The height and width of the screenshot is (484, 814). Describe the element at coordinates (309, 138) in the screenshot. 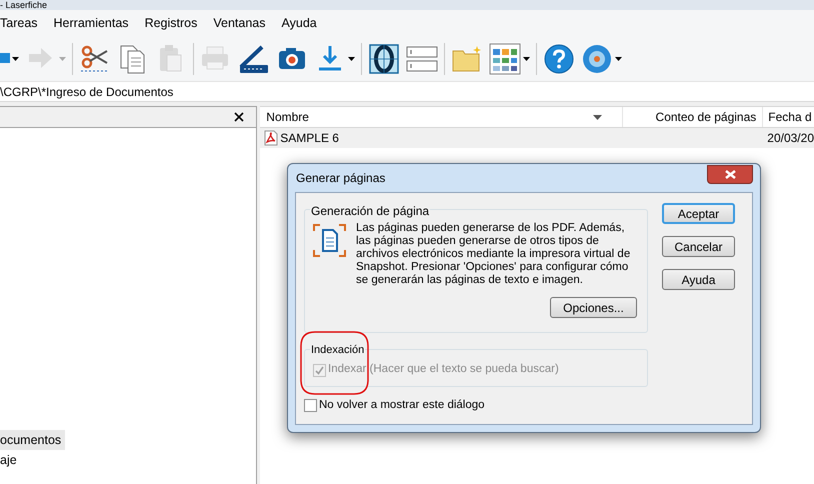

I see `table-cell-text: SAMPLE 6` at that location.